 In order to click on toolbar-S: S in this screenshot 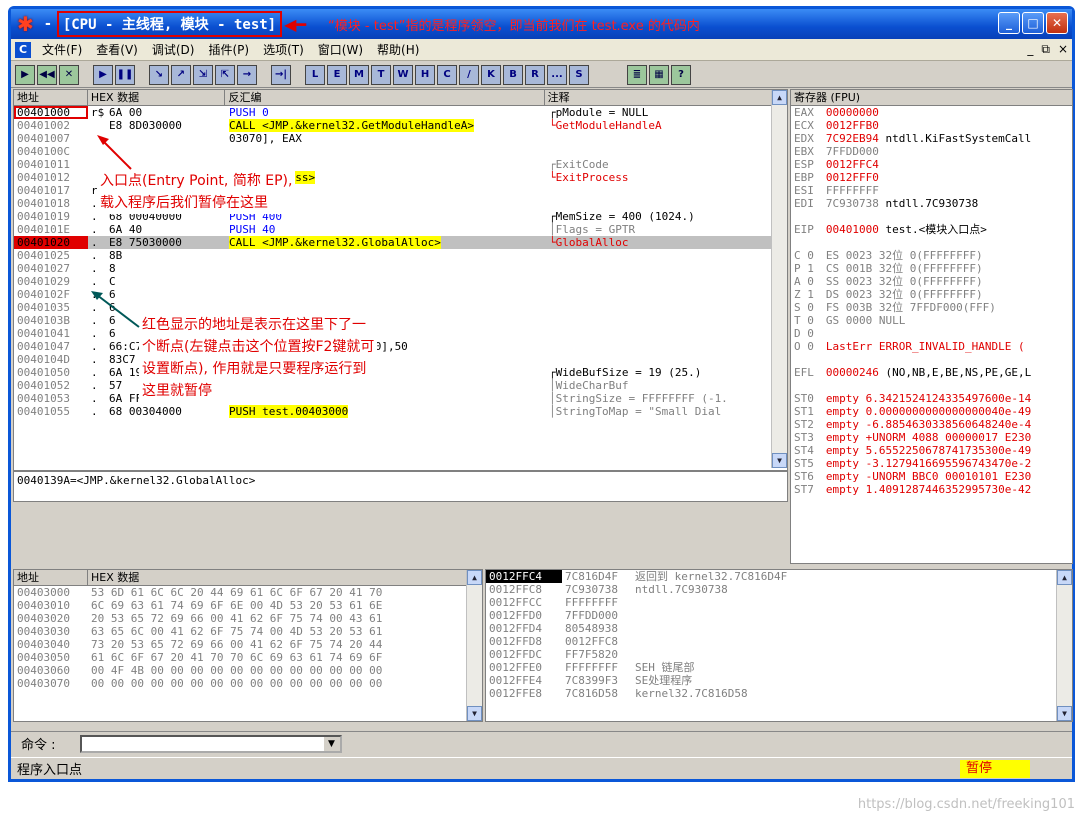, I will do `click(579, 74)`.